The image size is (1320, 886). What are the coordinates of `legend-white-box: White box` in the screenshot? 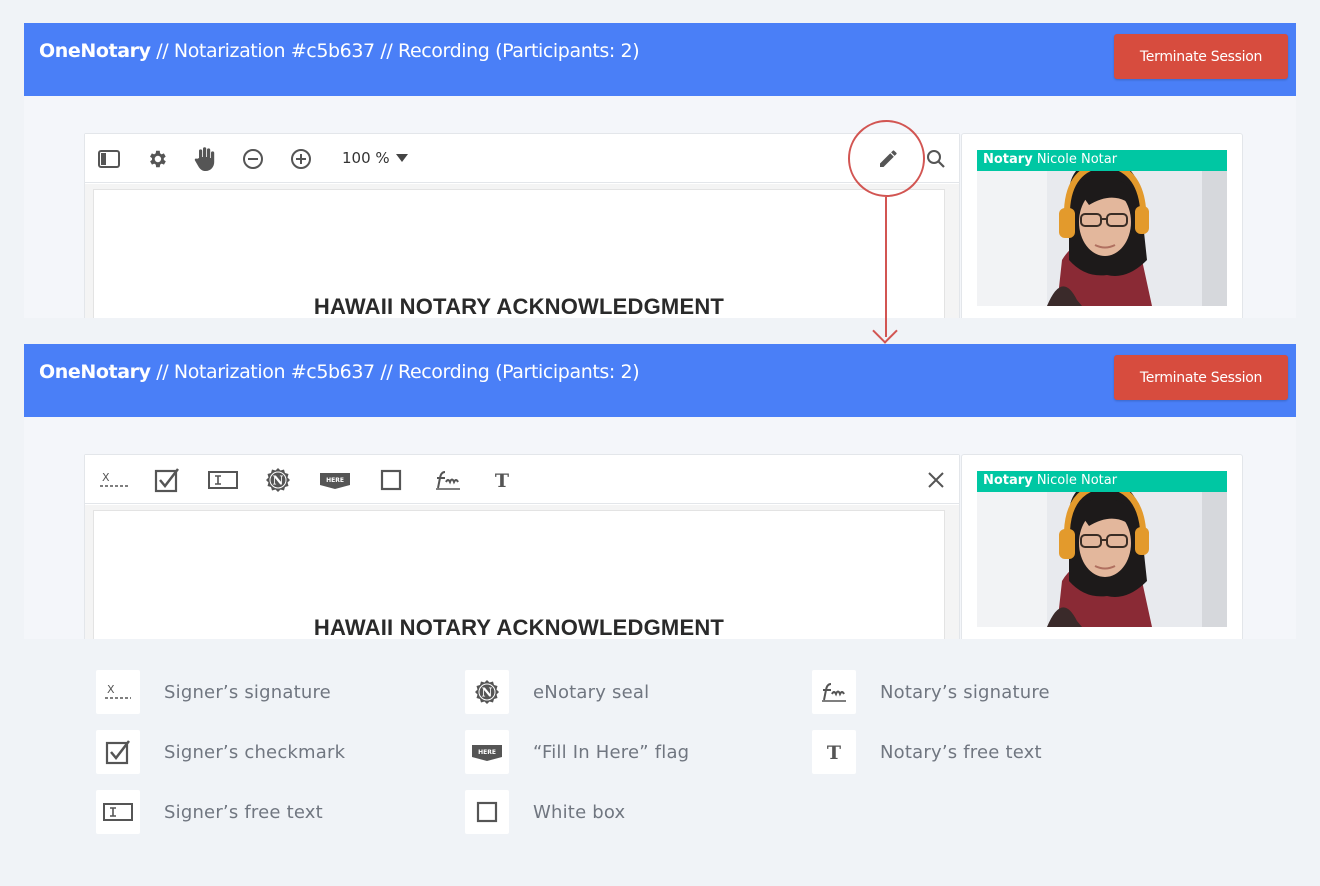 It's located at (545, 812).